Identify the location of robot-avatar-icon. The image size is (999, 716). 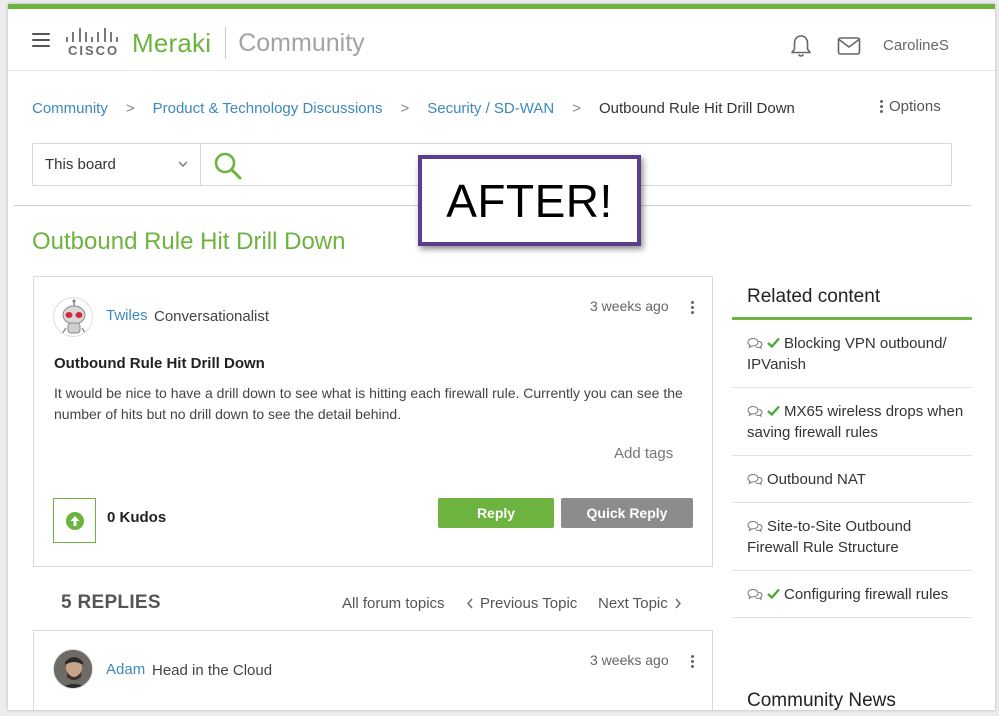
(74, 317).